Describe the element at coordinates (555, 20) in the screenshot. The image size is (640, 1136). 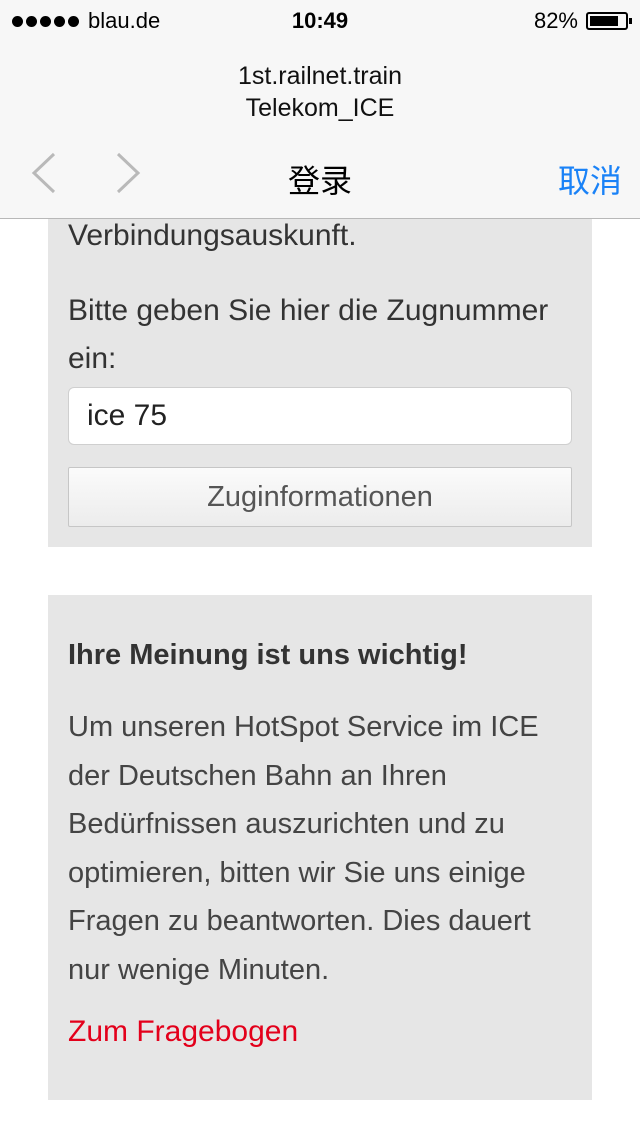
I see `battery-percent: 82%` at that location.